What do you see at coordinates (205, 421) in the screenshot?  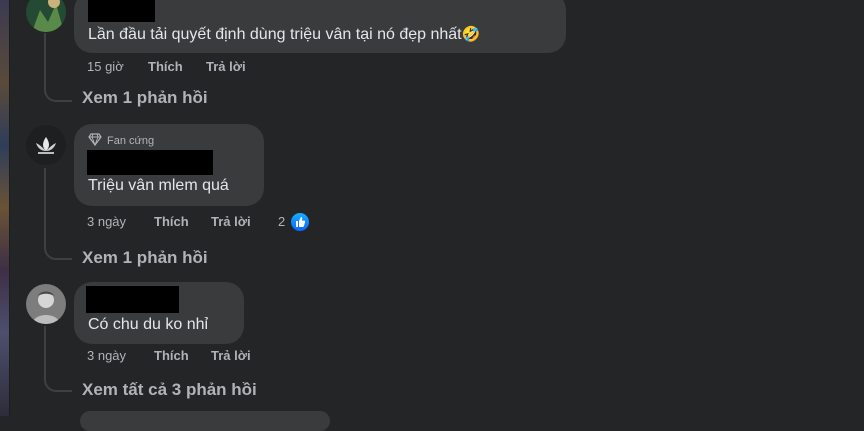 I see `comment-bubble` at bounding box center [205, 421].